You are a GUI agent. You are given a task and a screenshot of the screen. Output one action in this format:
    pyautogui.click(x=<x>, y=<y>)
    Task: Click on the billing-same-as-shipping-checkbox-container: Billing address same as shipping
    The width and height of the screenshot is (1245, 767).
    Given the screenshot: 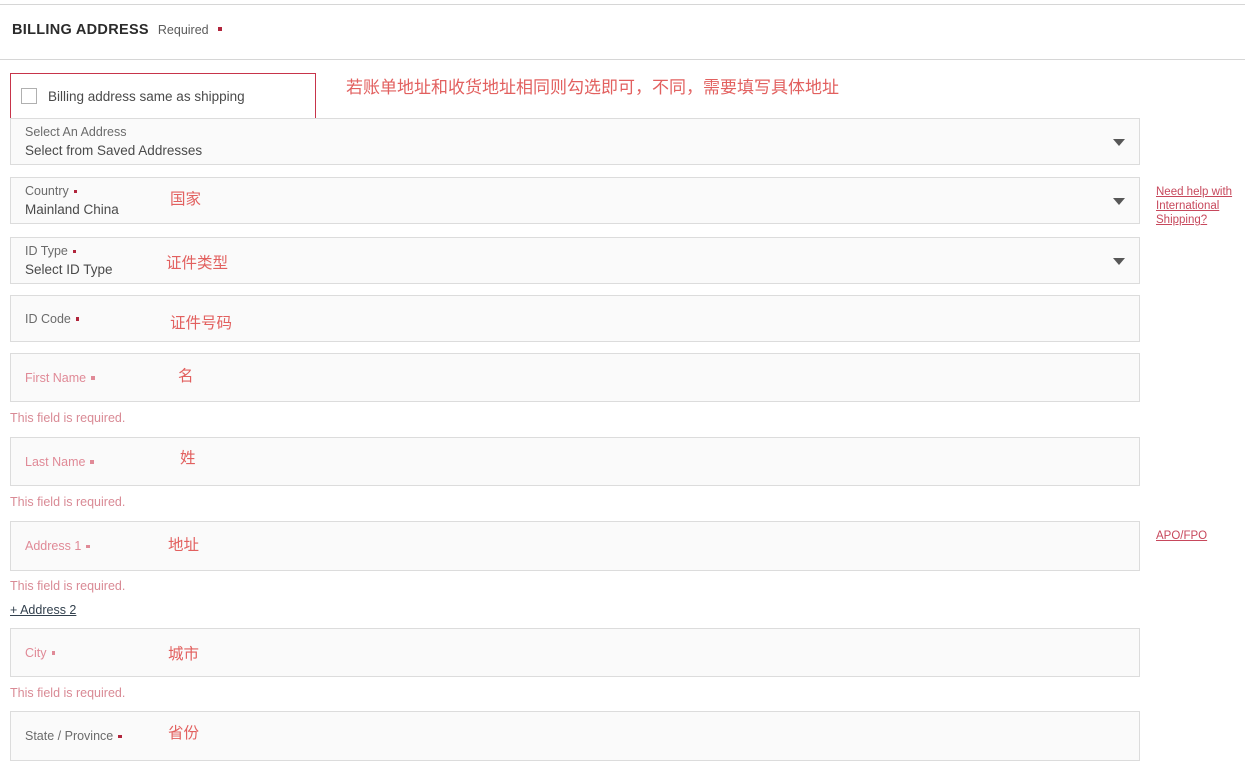 What is the action you would take?
    pyautogui.click(x=163, y=96)
    